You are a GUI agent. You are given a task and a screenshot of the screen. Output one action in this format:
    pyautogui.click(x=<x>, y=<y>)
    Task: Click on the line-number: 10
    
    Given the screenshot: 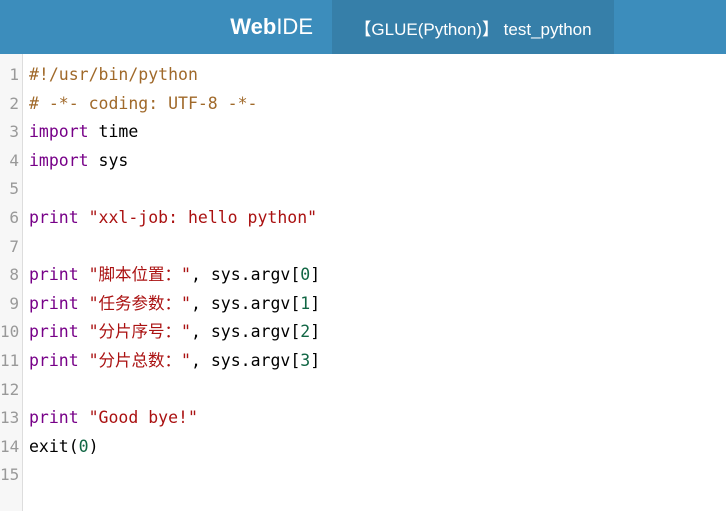 What is the action you would take?
    pyautogui.click(x=10, y=332)
    